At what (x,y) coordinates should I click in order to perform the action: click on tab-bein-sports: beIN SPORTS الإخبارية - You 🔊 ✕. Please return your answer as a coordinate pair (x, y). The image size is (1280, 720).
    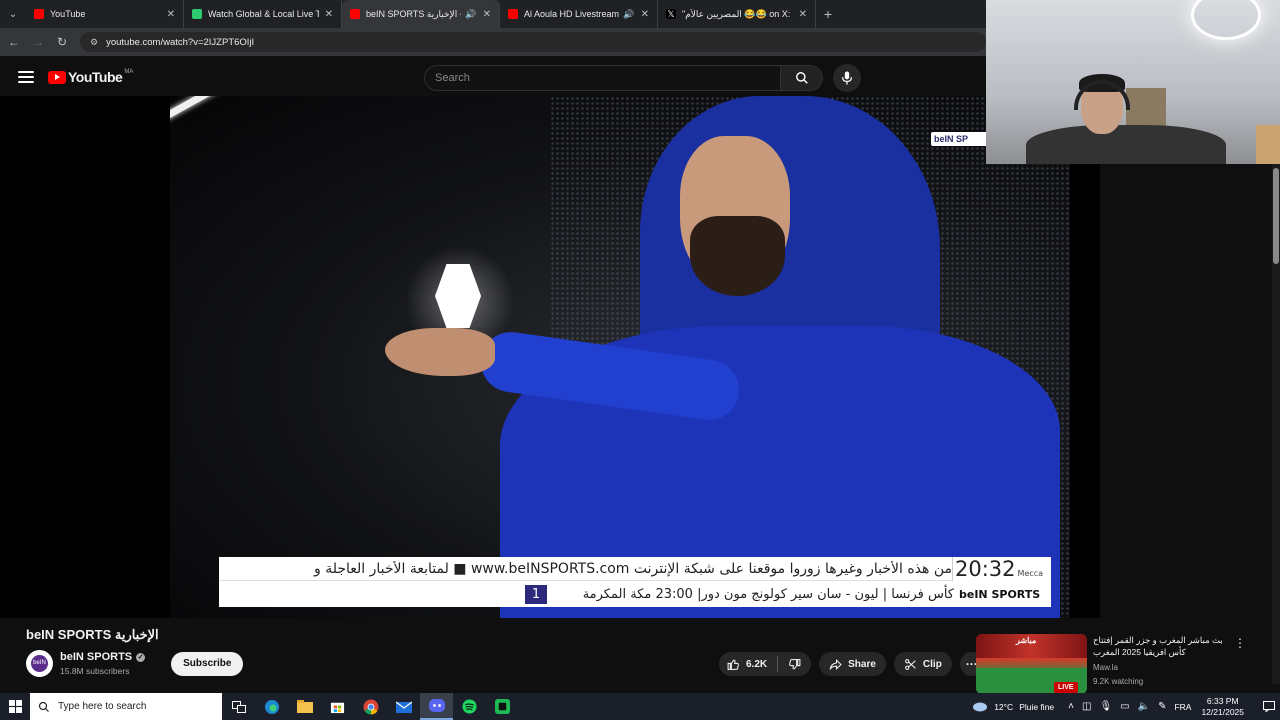
    Looking at the image, I should click on (421, 14).